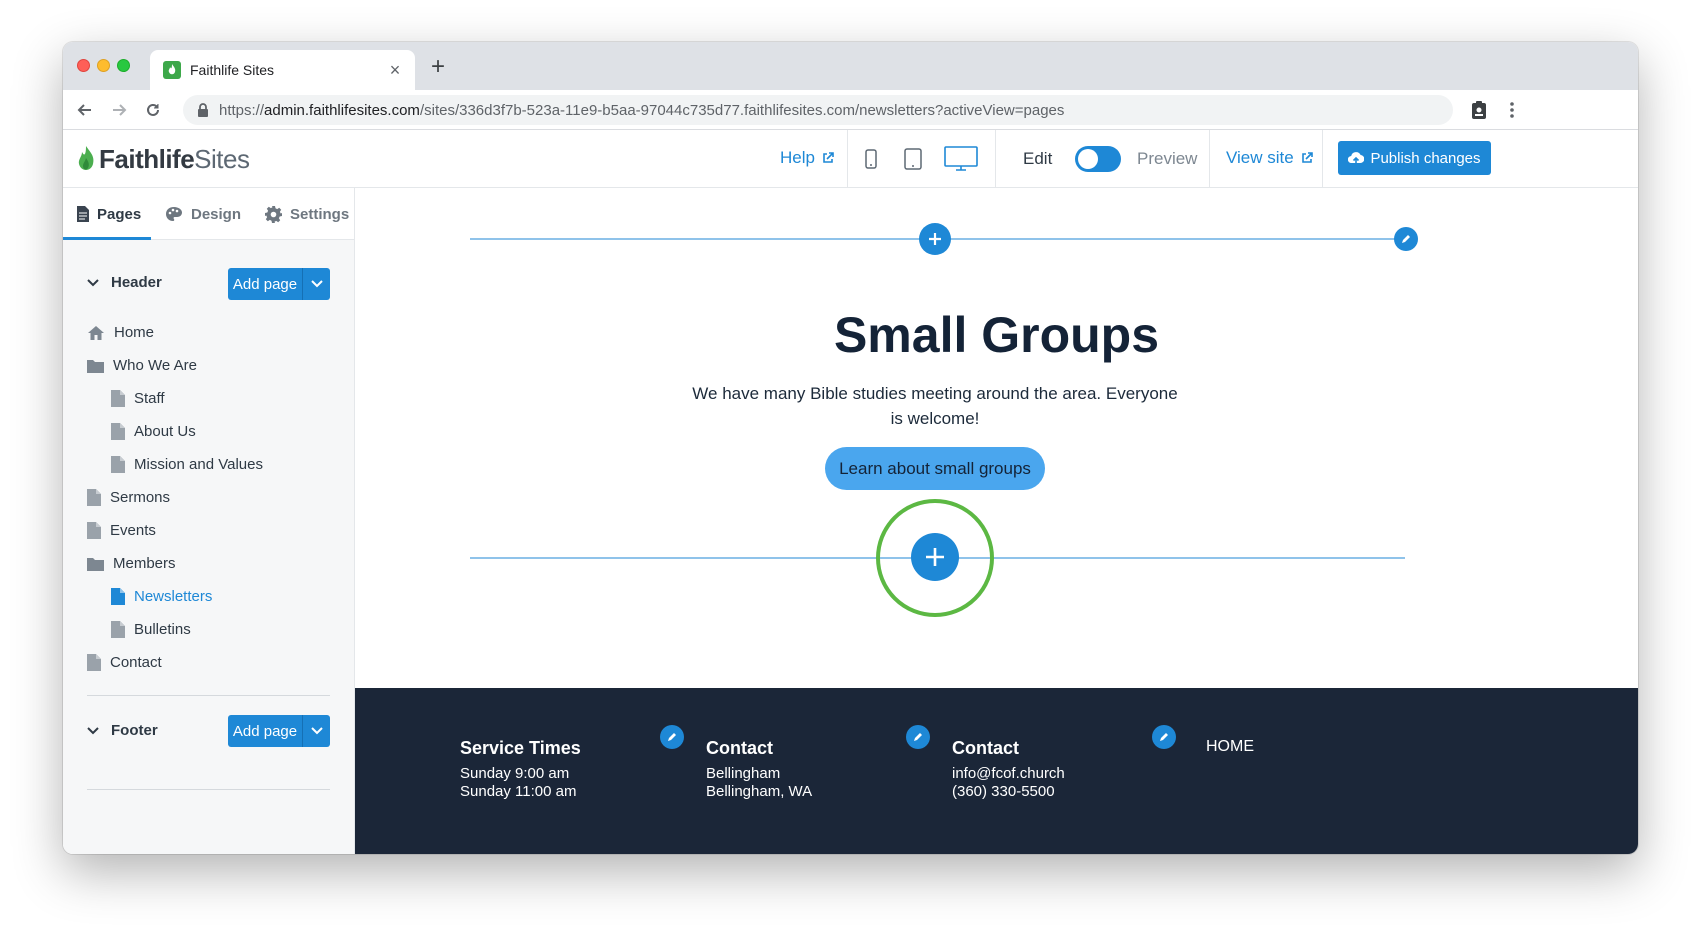 This screenshot has height=935, width=1700. What do you see at coordinates (316, 284) in the screenshot?
I see `header-add-page-dropdown` at bounding box center [316, 284].